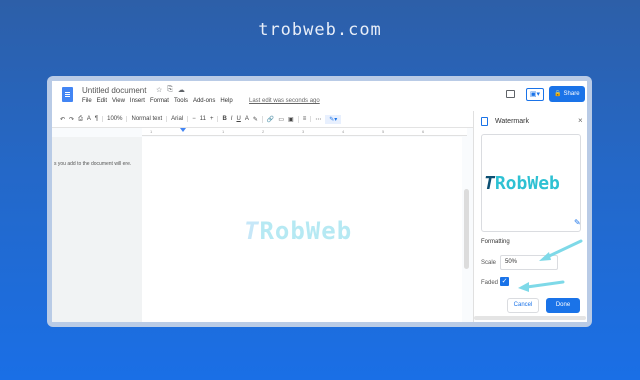 The image size is (640, 380). What do you see at coordinates (97, 229) in the screenshot?
I see `document-outline-pane: s you add to the document will ere.` at bounding box center [97, 229].